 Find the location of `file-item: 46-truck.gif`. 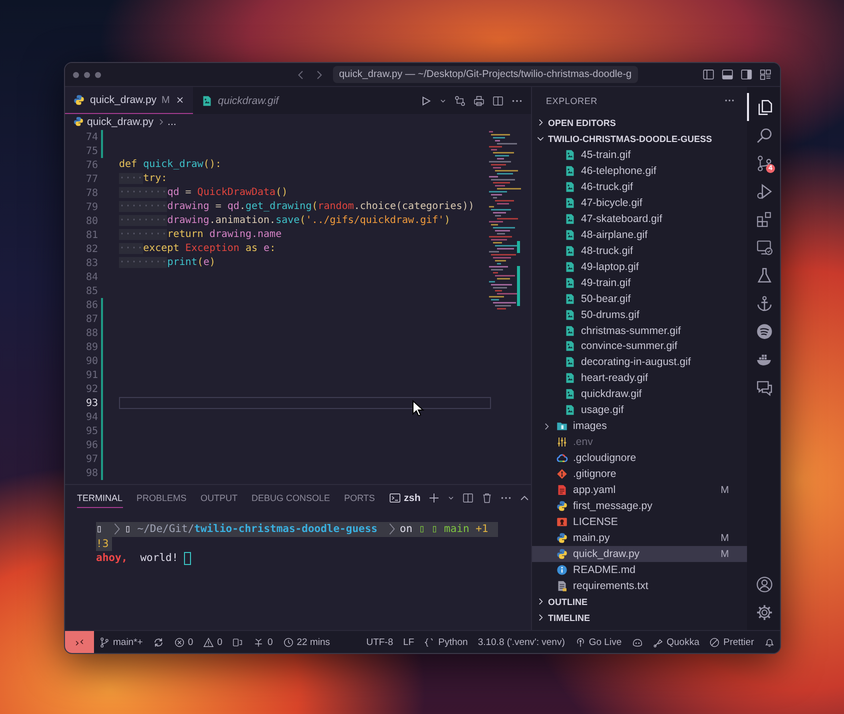

file-item: 46-truck.gif is located at coordinates (639, 186).